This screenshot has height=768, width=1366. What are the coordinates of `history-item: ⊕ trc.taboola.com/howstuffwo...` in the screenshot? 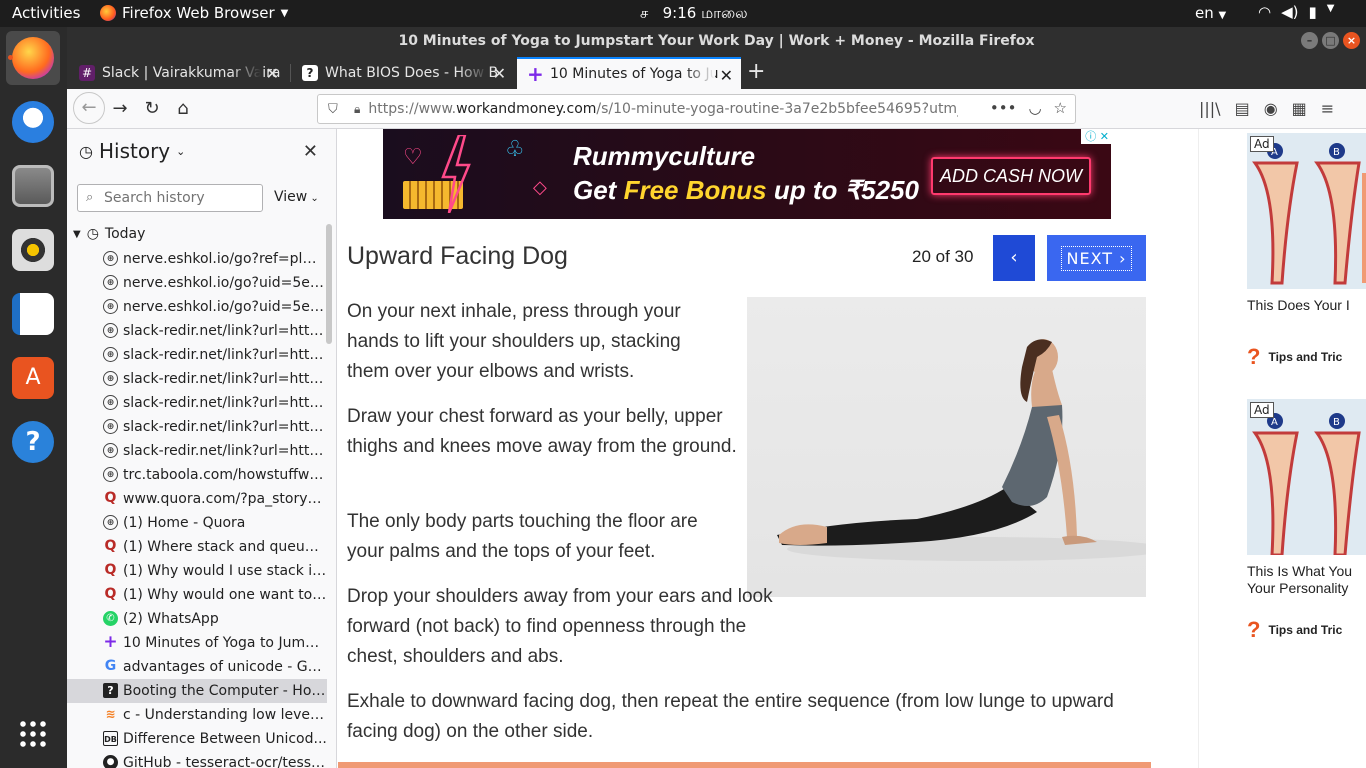 It's located at (197, 475).